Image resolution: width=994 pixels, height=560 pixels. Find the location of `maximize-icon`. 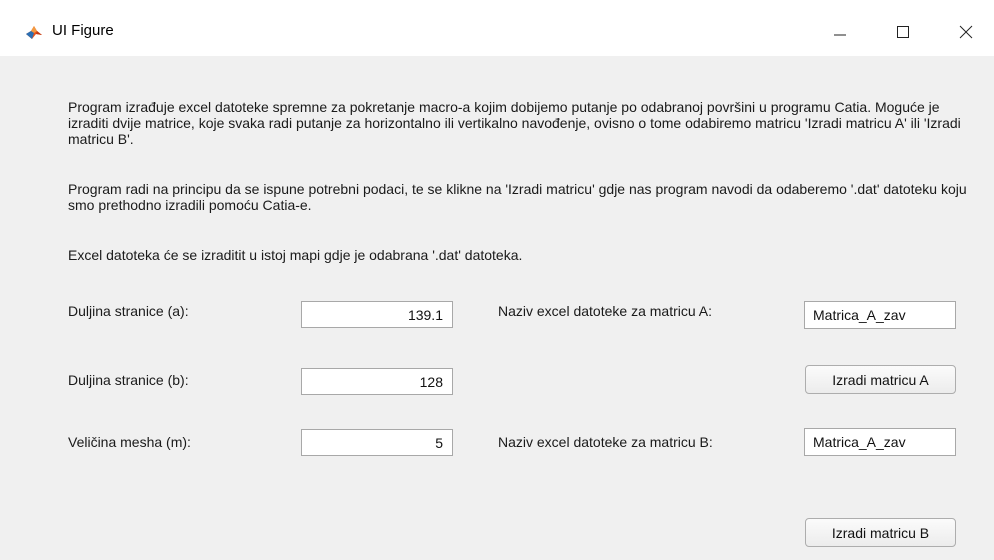

maximize-icon is located at coordinates (903, 32).